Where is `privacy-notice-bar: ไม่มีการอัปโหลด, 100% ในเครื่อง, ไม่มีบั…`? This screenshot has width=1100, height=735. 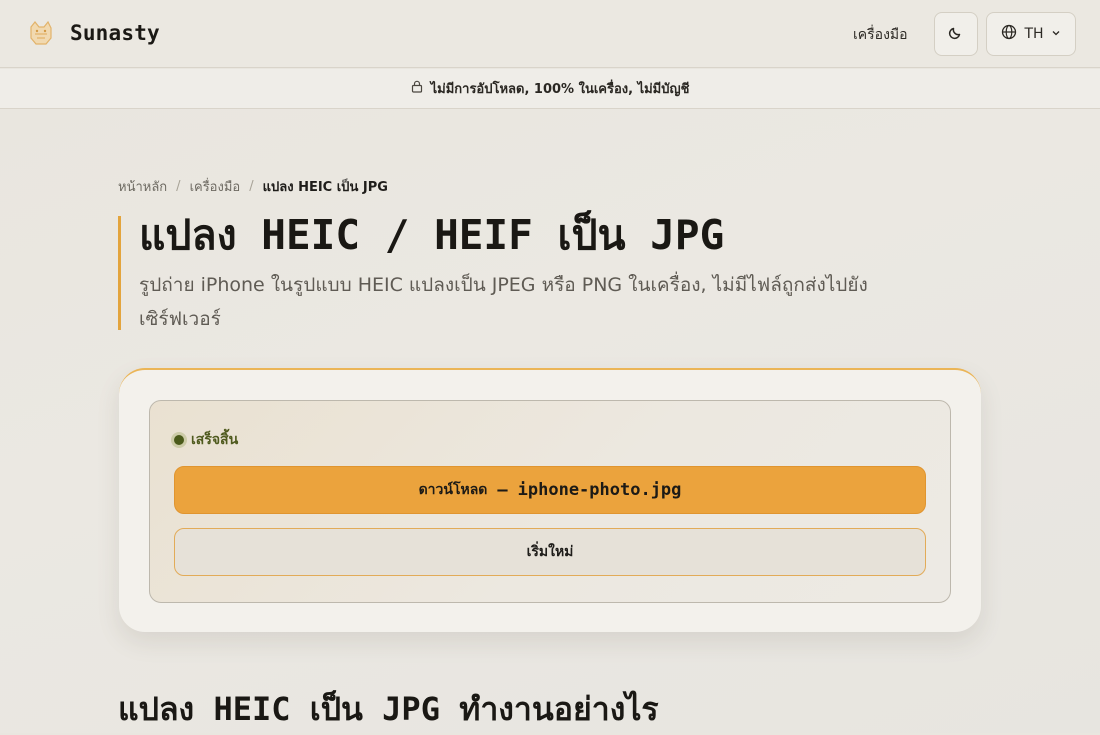 privacy-notice-bar: ไม่มีการอัปโหลด, 100% ในเครื่อง, ไม่มีบั… is located at coordinates (550, 89).